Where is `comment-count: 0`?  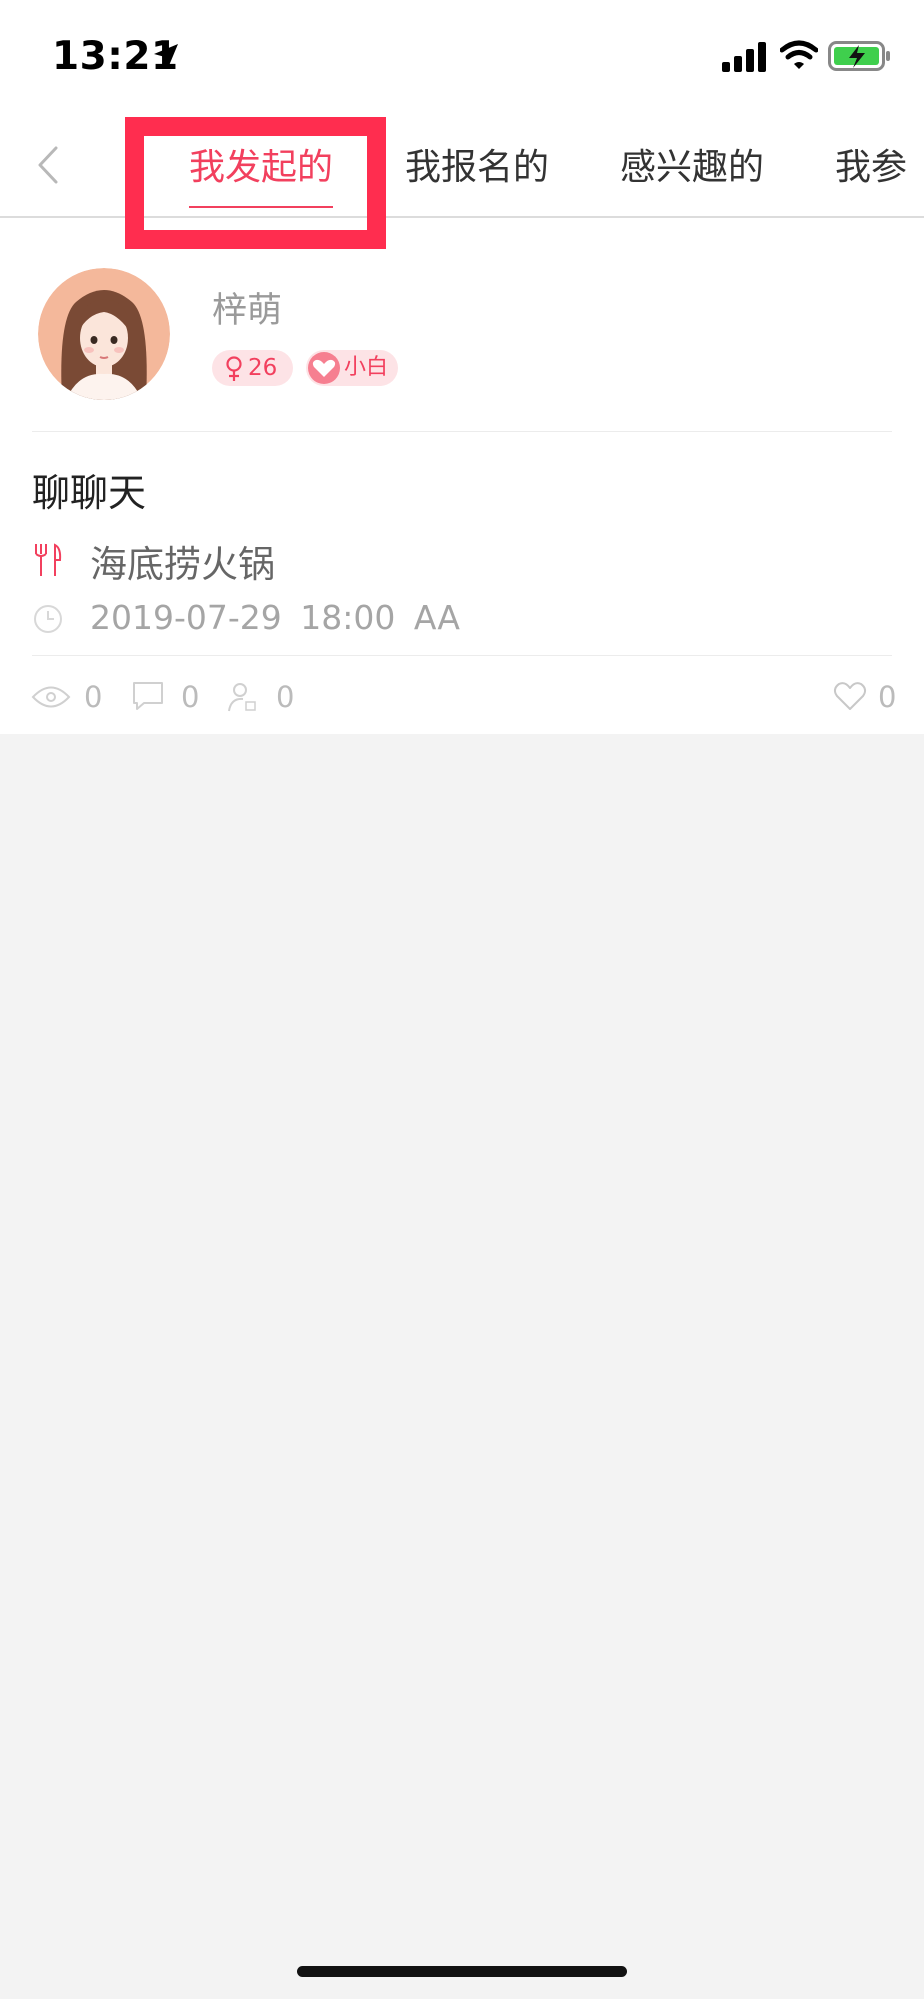 comment-count: 0 is located at coordinates (190, 697).